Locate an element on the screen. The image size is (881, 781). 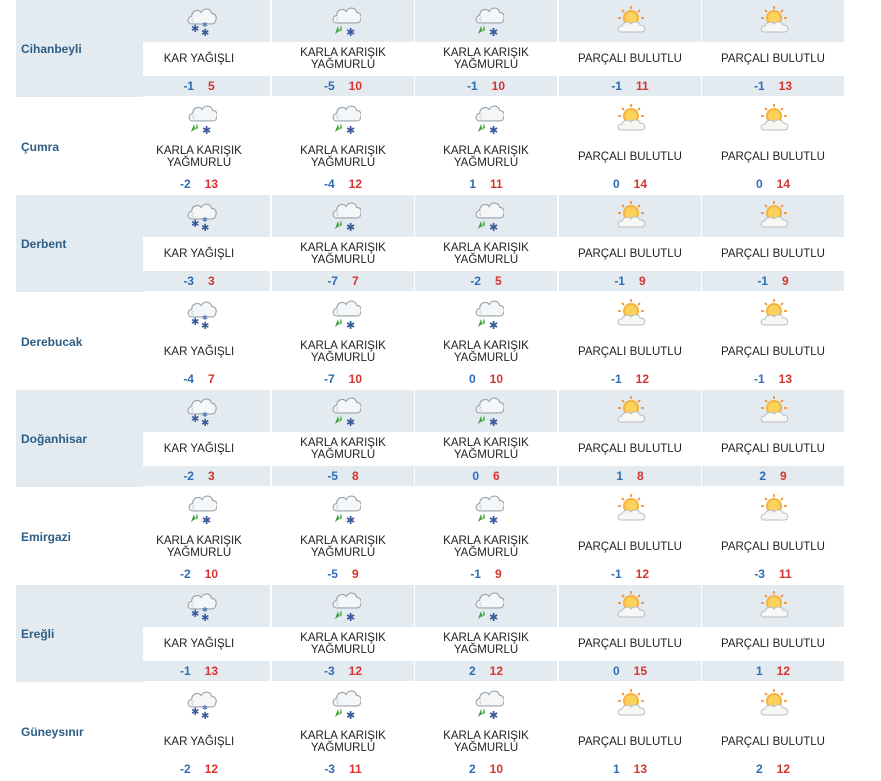
cloud-snow-icon: ✱ ✱ ✱ is located at coordinates (201, 315).